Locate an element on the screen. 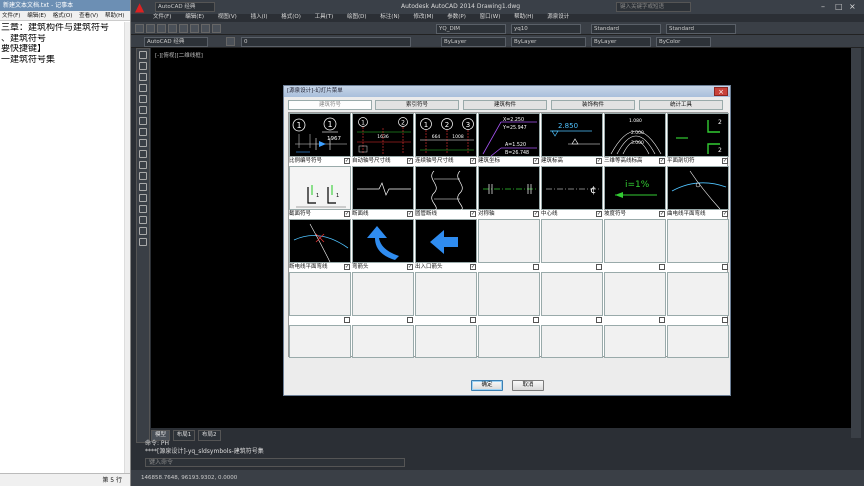 This screenshot has width=864, height=486. spline-tool-icon is located at coordinates (143, 143).